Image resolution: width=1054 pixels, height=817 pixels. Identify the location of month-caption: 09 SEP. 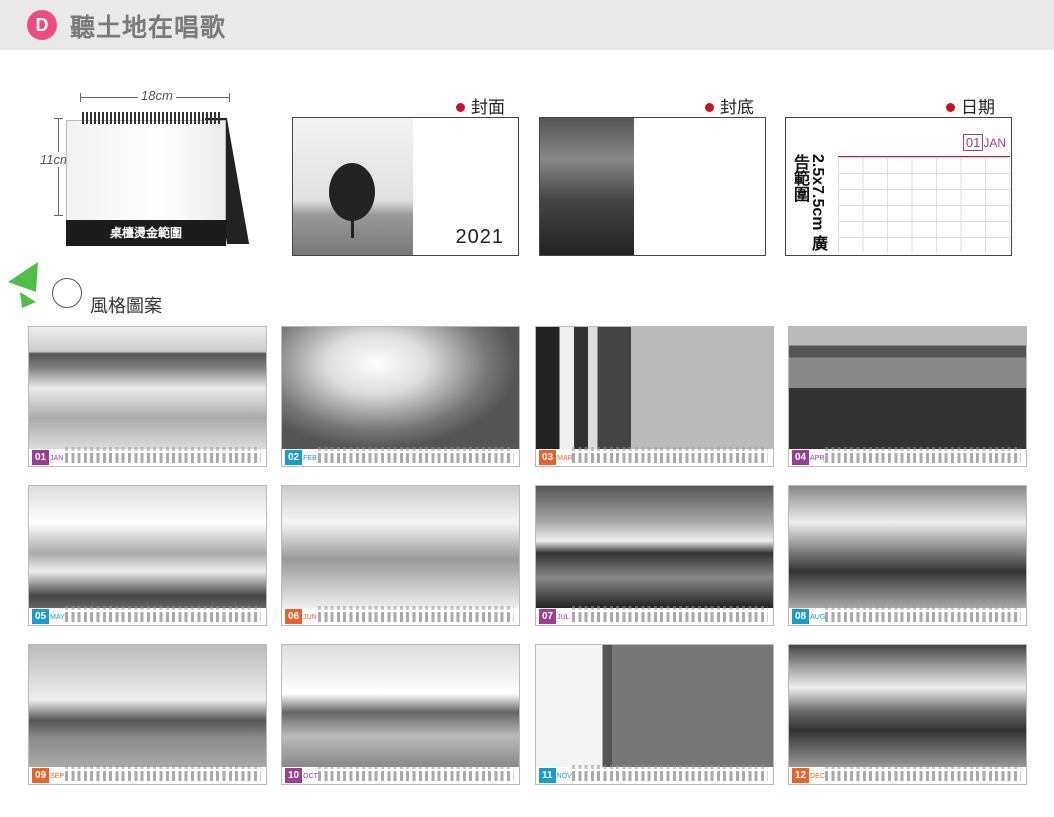
(48, 775).